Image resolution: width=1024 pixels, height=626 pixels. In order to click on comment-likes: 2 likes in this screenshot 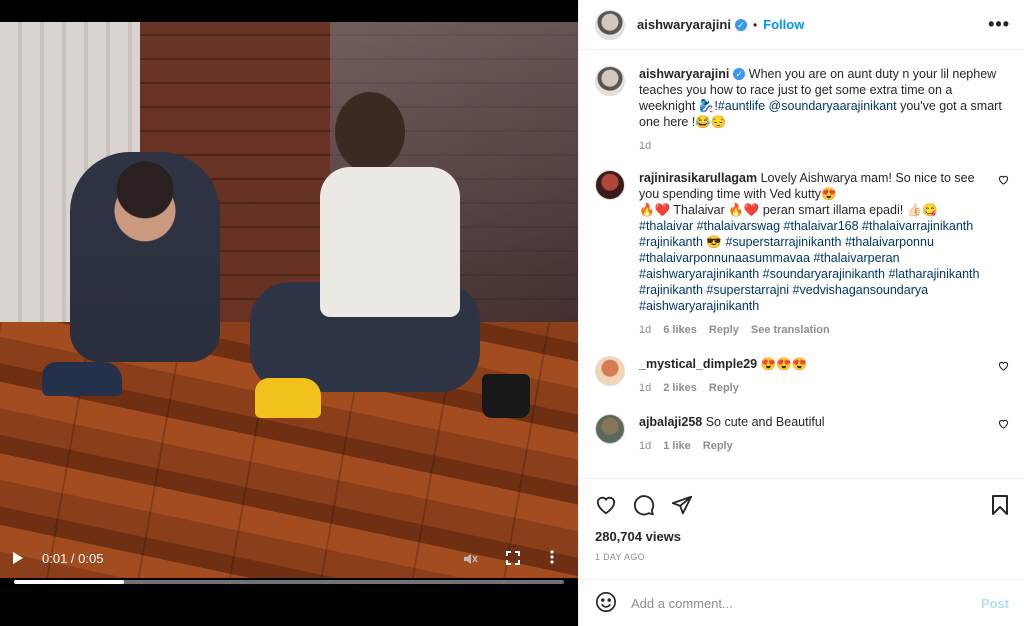, I will do `click(680, 388)`.